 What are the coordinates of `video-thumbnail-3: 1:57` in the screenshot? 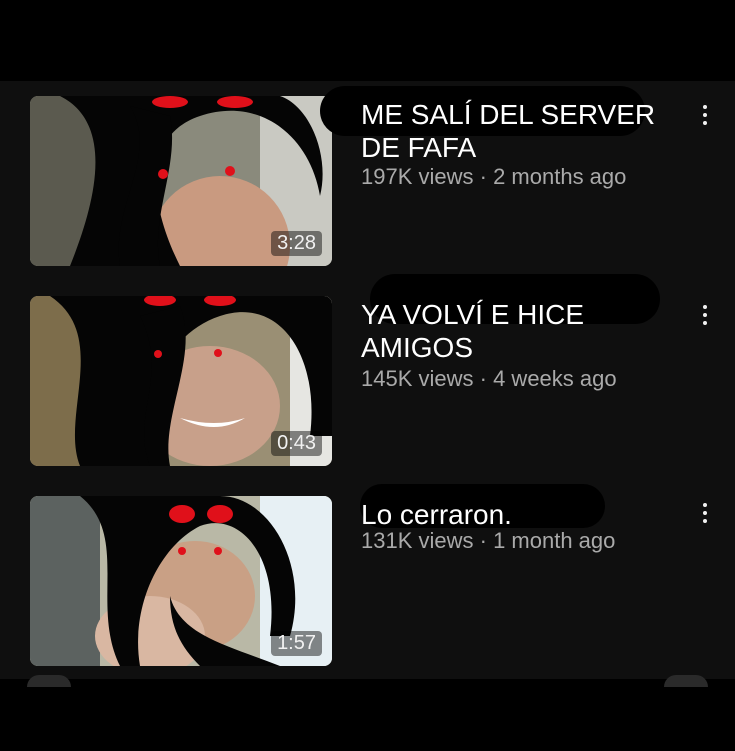 It's located at (181, 581).